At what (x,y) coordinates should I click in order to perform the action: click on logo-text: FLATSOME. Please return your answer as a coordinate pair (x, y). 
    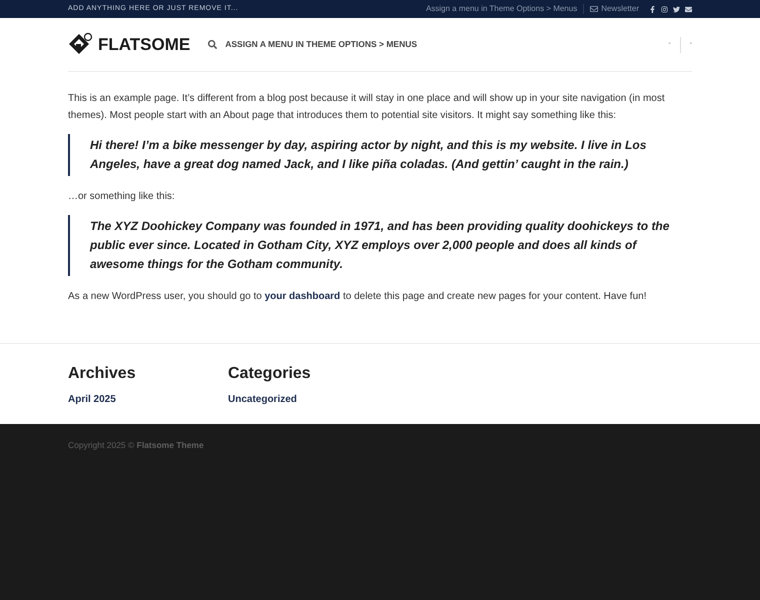
    Looking at the image, I should click on (144, 45).